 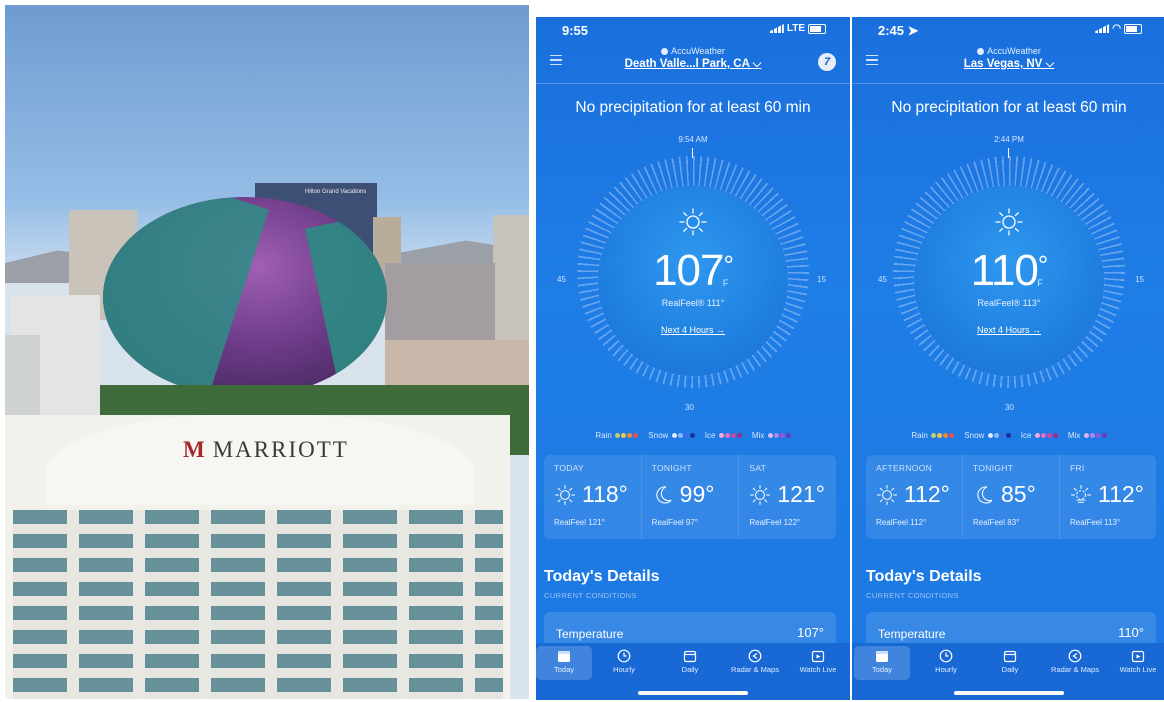 I want to click on dial-label-bottom: 30, so click(x=1009, y=407).